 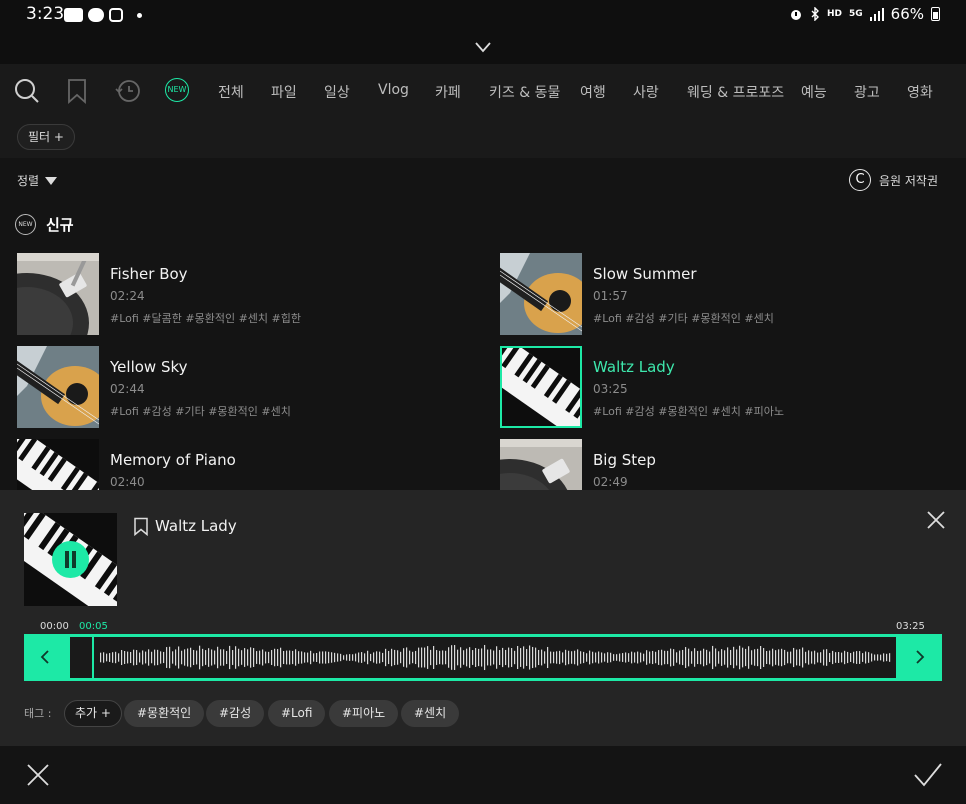 I want to click on tab-love: 사랑, so click(x=646, y=92).